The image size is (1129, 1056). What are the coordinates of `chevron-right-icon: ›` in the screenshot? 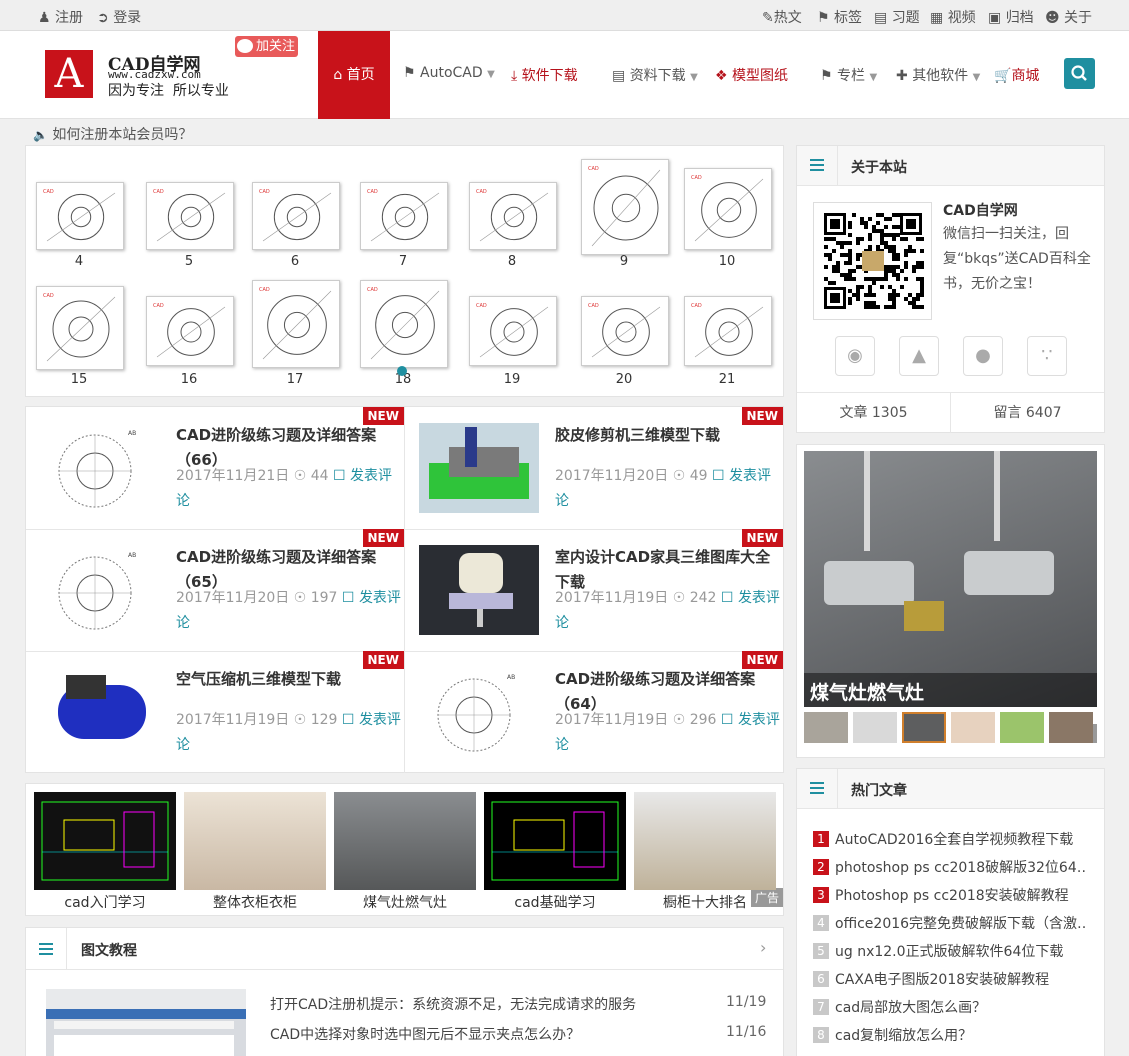 It's located at (763, 947).